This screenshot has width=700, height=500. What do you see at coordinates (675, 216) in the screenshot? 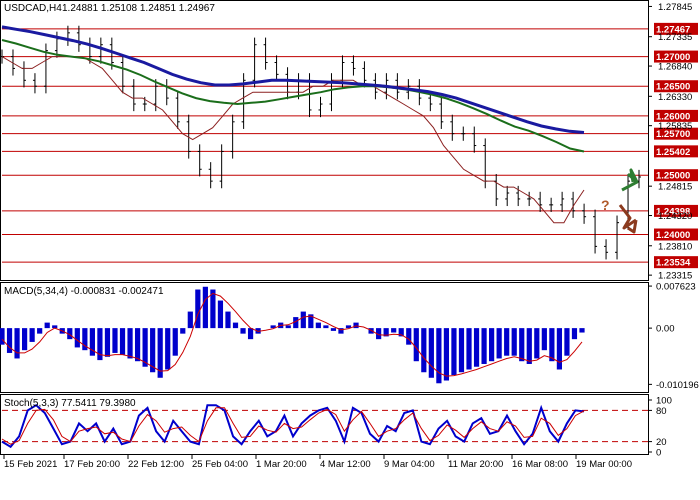
I see `price-tick-label: 1.24320` at bounding box center [675, 216].